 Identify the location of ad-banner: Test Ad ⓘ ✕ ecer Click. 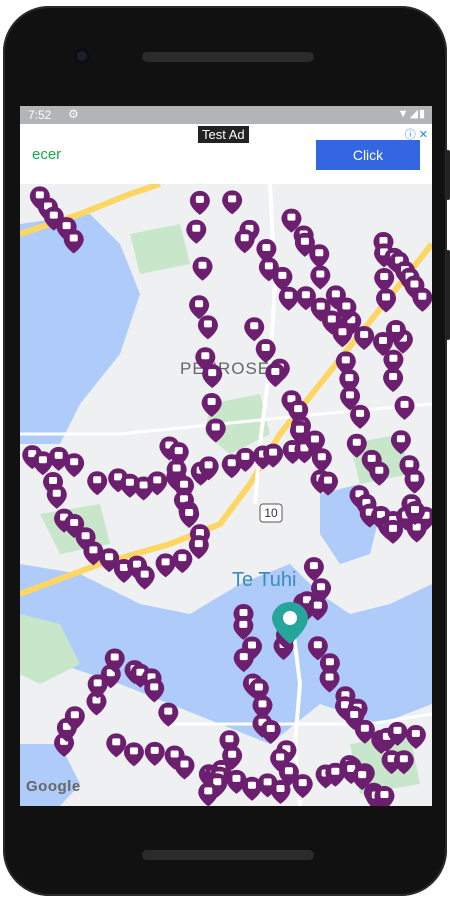
(226, 154).